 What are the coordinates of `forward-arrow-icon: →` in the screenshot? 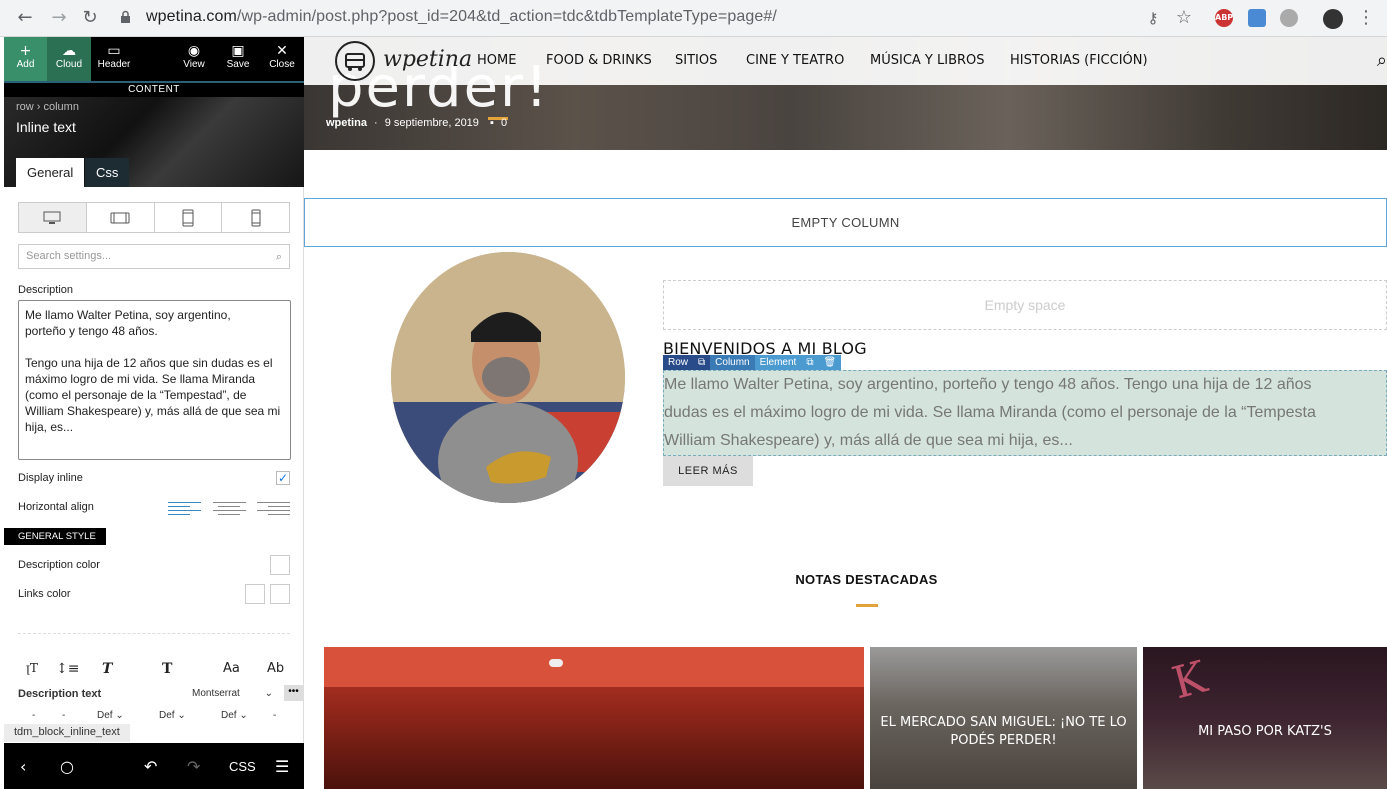 It's located at (59, 18).